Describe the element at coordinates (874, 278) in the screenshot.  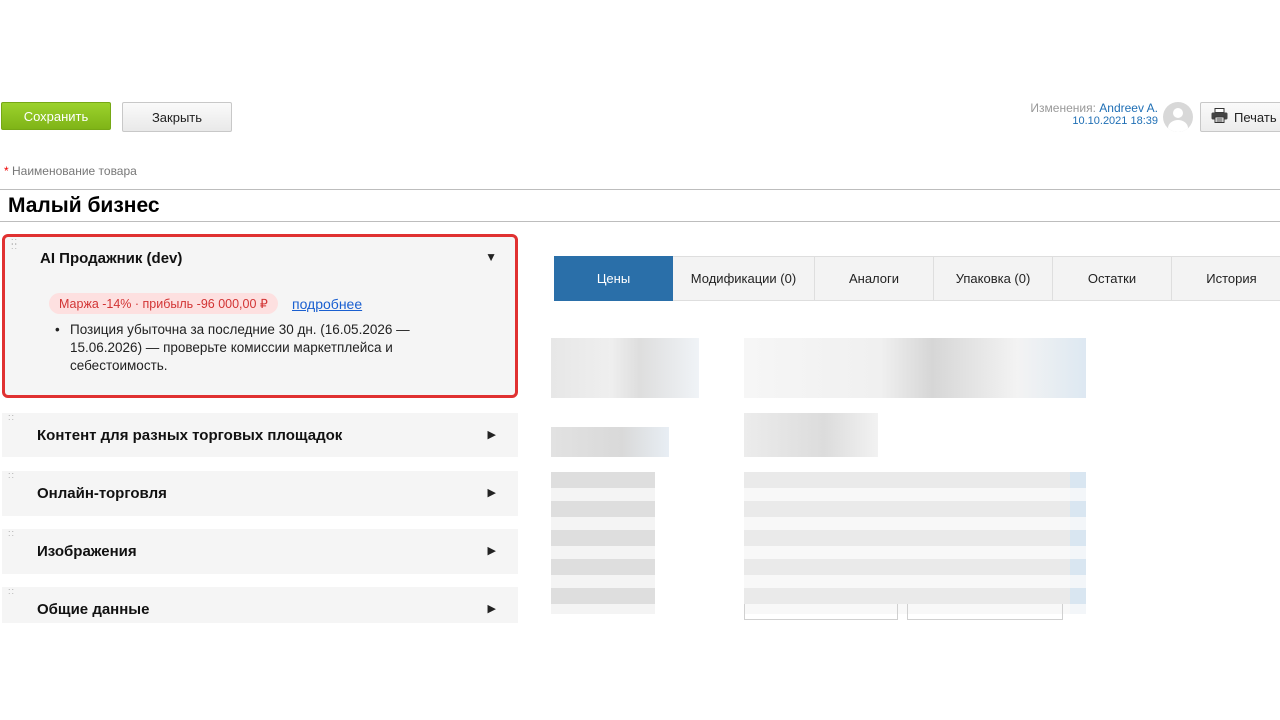
I see `tab-analogs: Аналоги` at that location.